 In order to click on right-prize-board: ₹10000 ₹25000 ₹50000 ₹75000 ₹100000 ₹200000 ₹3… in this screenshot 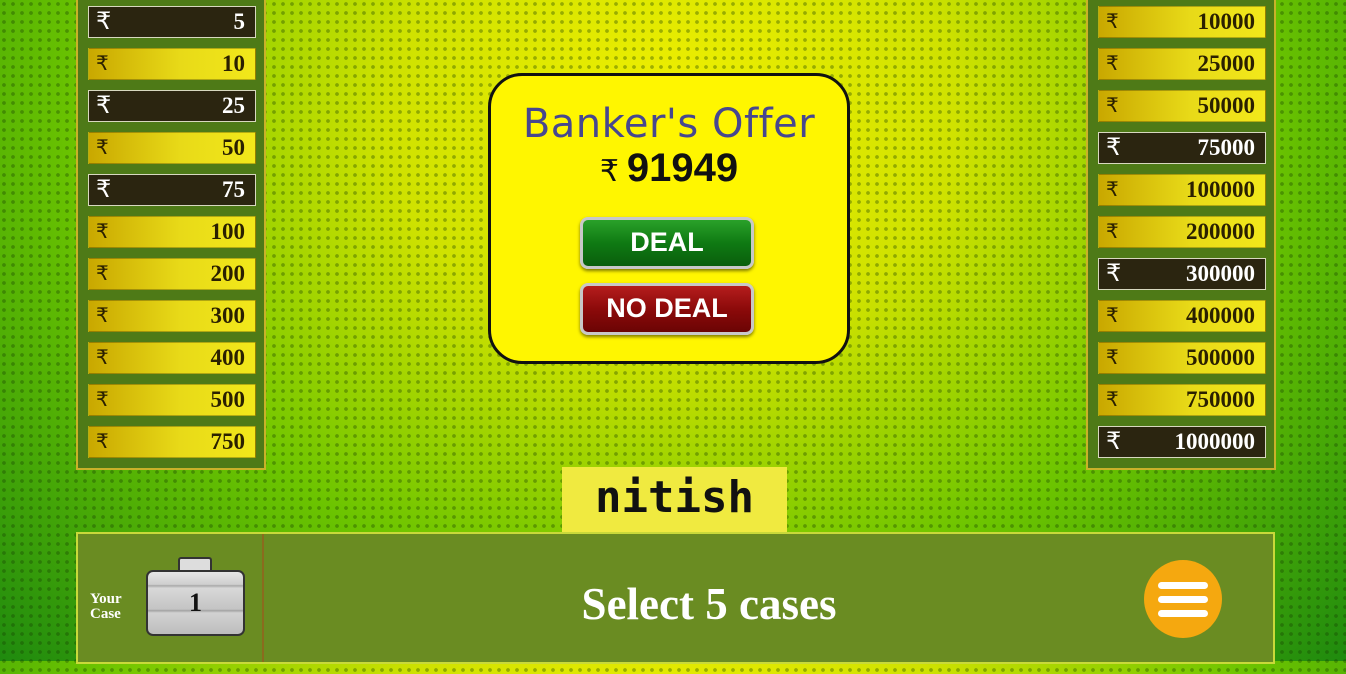, I will do `click(1181, 235)`.